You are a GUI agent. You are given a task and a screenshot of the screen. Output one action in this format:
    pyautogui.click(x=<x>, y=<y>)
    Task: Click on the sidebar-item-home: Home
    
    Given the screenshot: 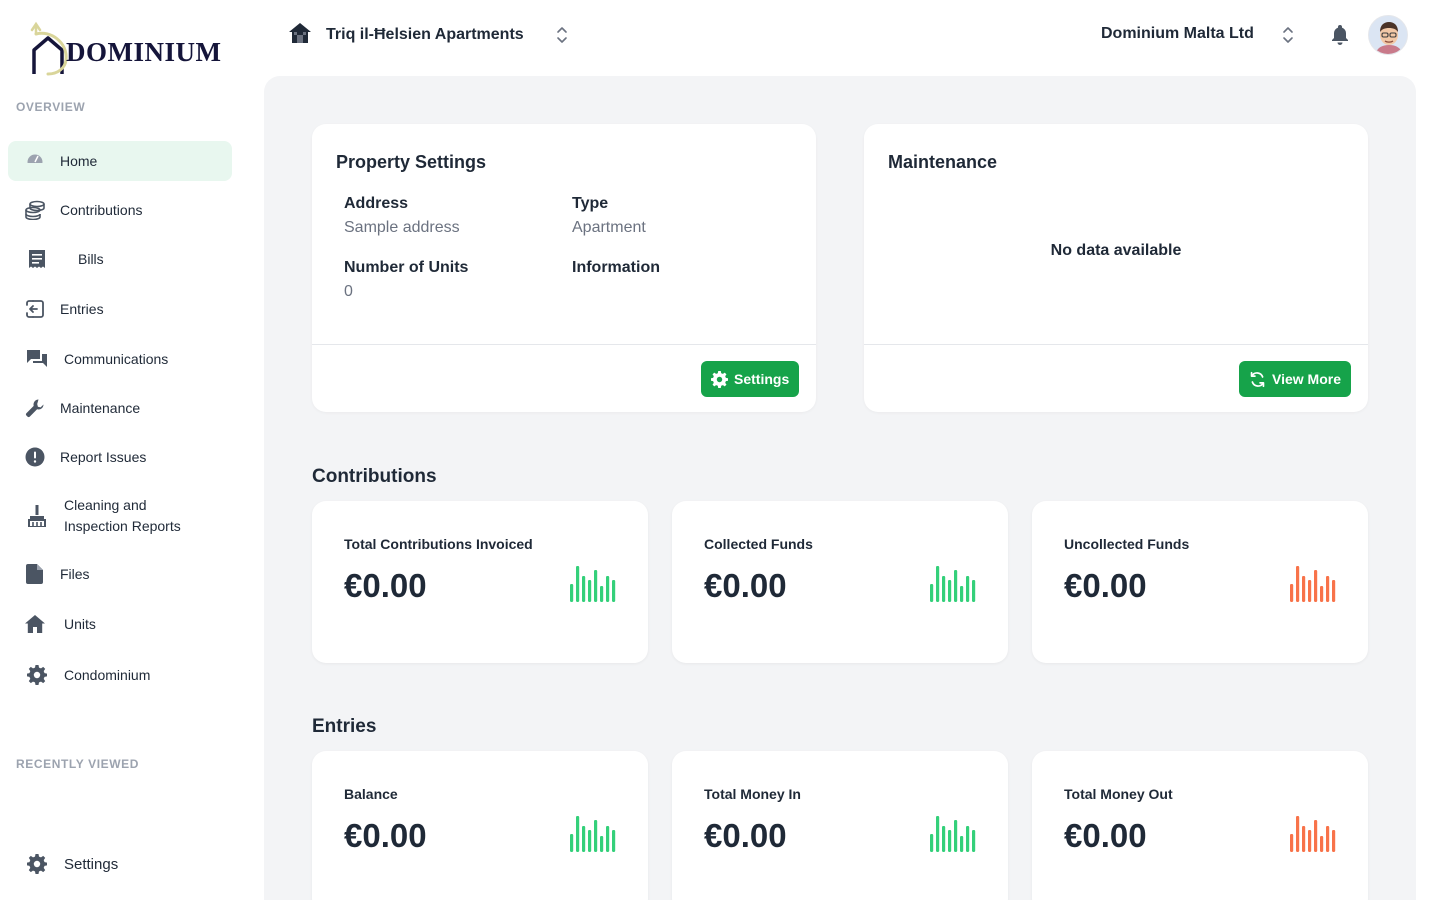 What is the action you would take?
    pyautogui.click(x=120, y=161)
    